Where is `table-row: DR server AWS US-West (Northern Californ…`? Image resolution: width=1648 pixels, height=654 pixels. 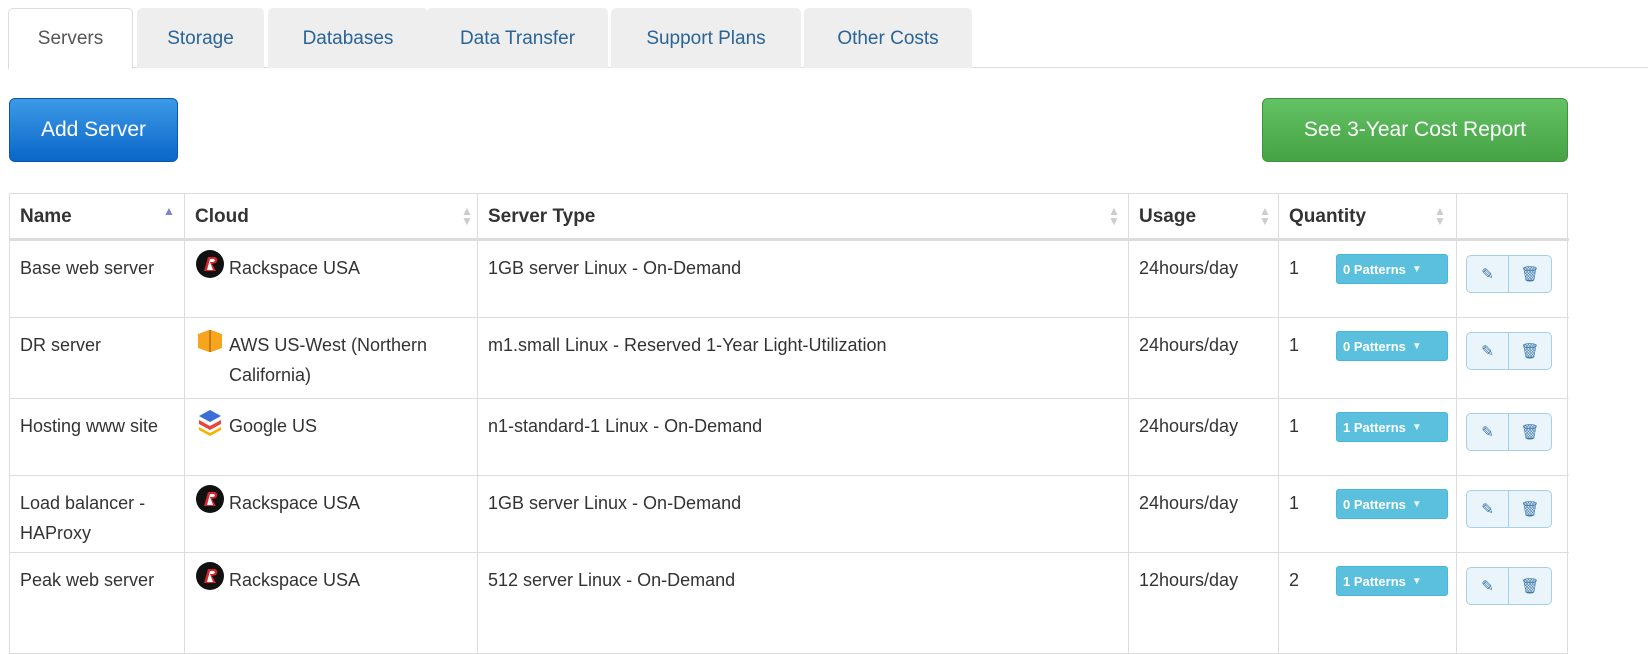
table-row: DR server AWS US-West (Northern Californ… is located at coordinates (789, 357).